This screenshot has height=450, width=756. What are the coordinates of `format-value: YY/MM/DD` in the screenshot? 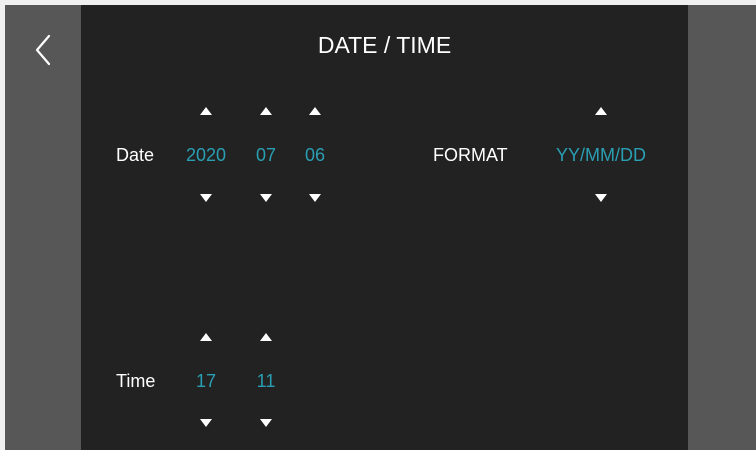 It's located at (601, 155).